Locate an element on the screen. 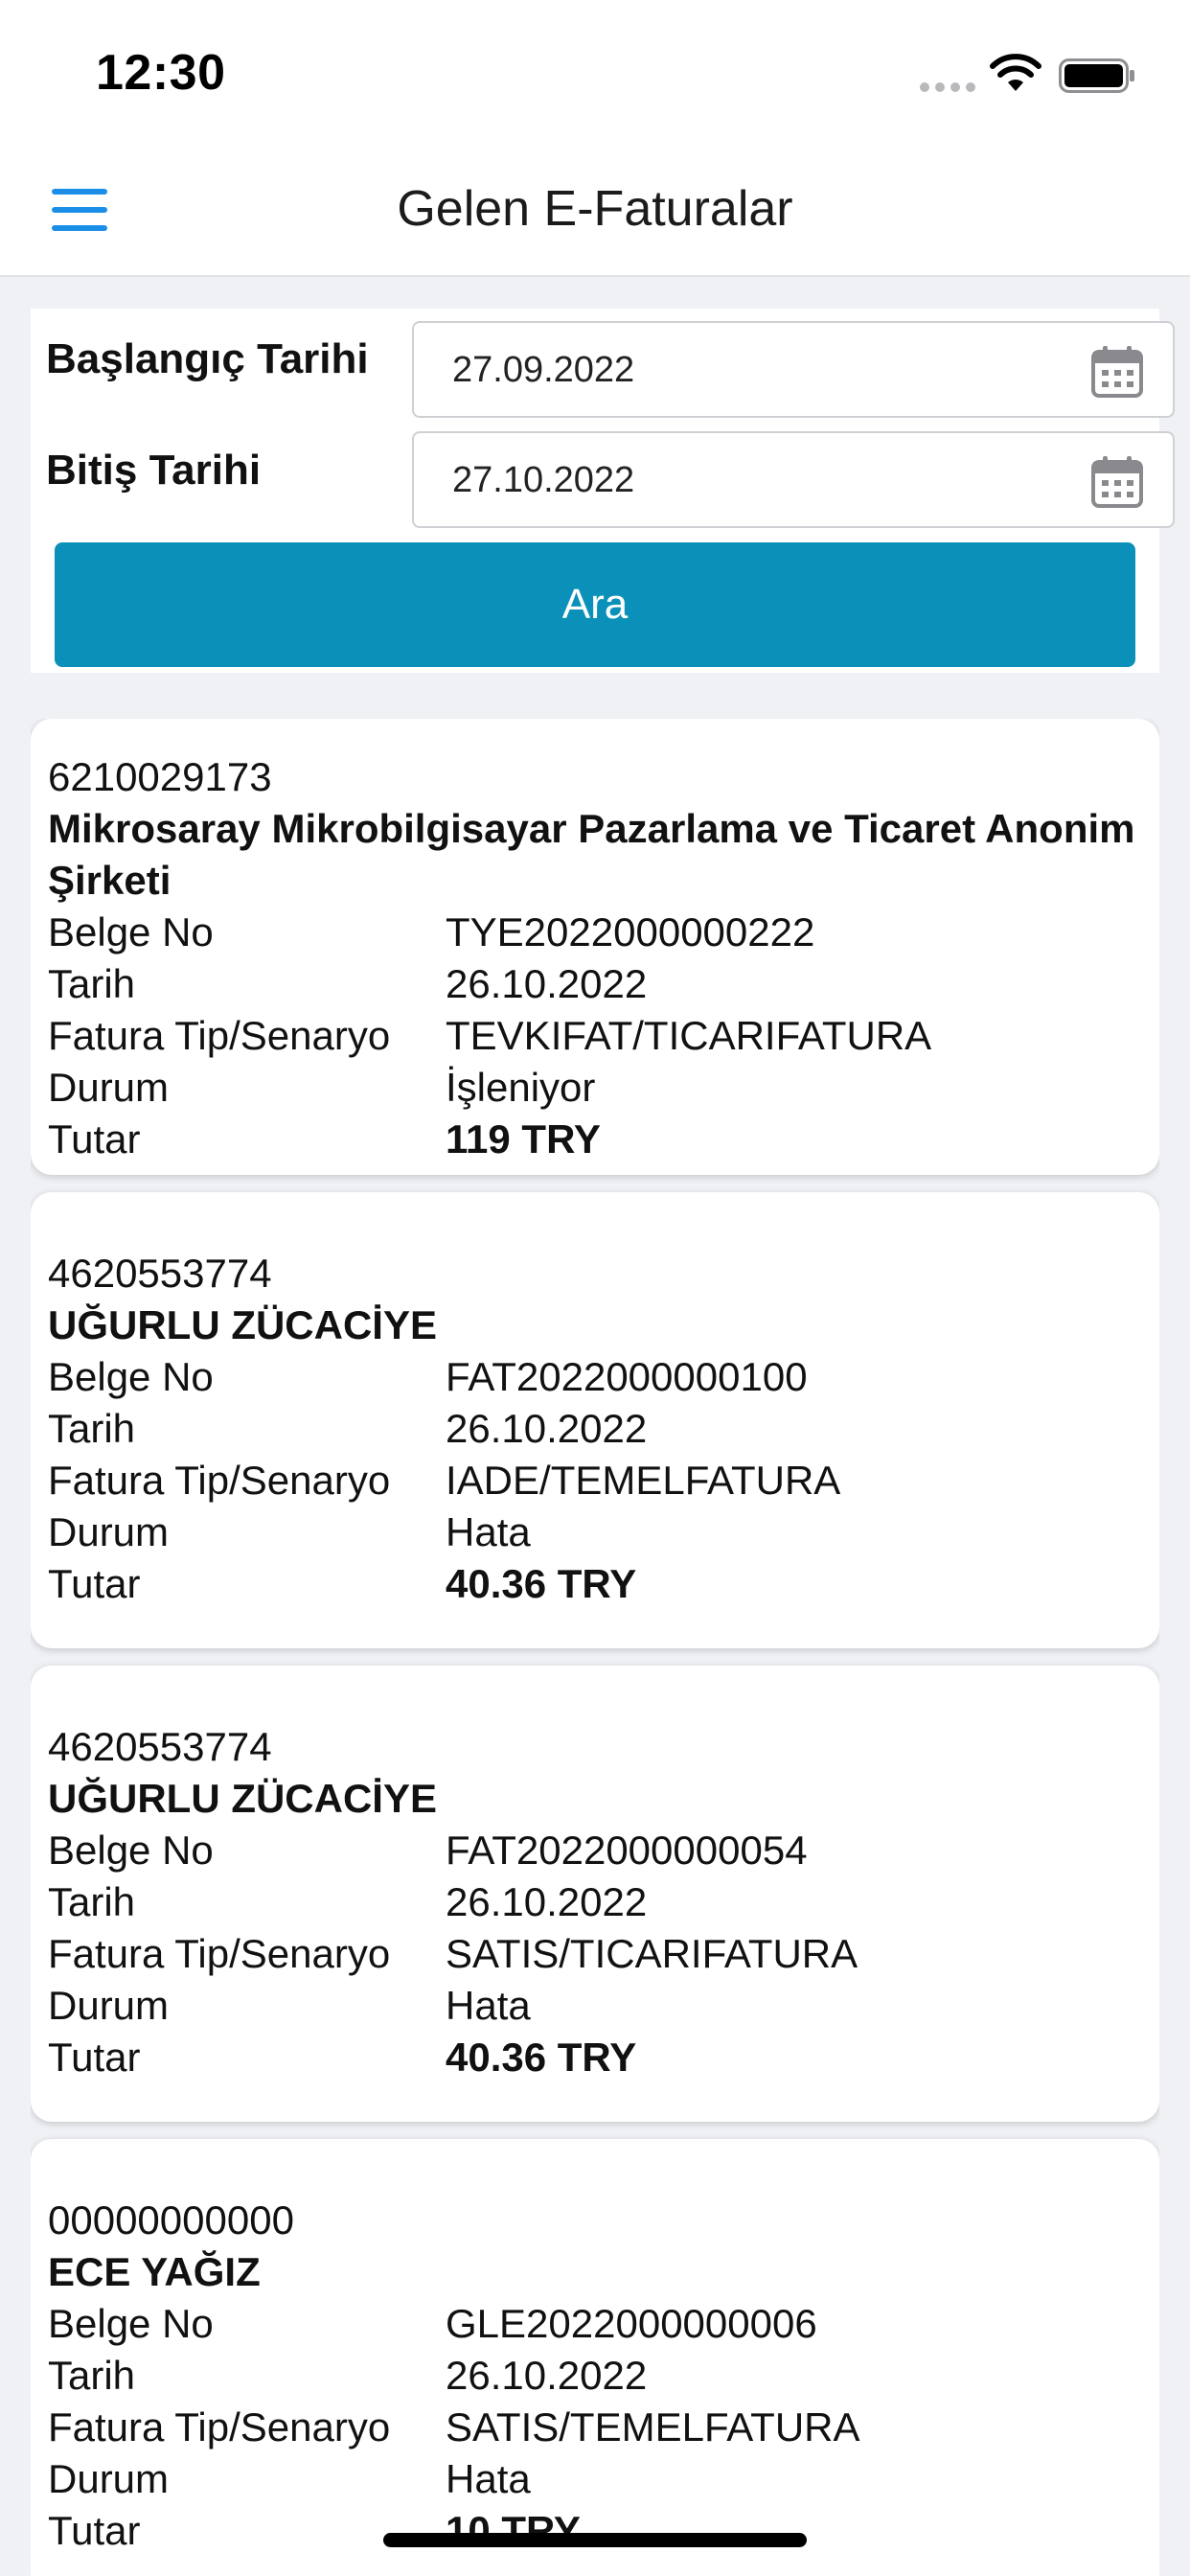 Image resolution: width=1190 pixels, height=2576 pixels. invoice-amount: 10 TRY is located at coordinates (513, 2530).